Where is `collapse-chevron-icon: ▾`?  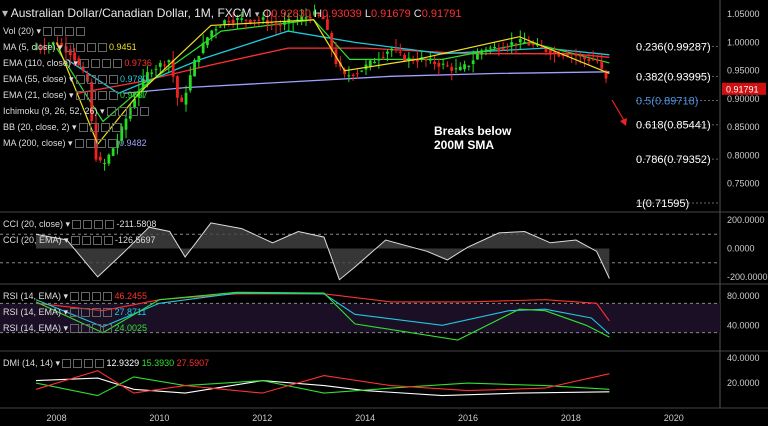
collapse-chevron-icon: ▾ is located at coordinates (5, 13).